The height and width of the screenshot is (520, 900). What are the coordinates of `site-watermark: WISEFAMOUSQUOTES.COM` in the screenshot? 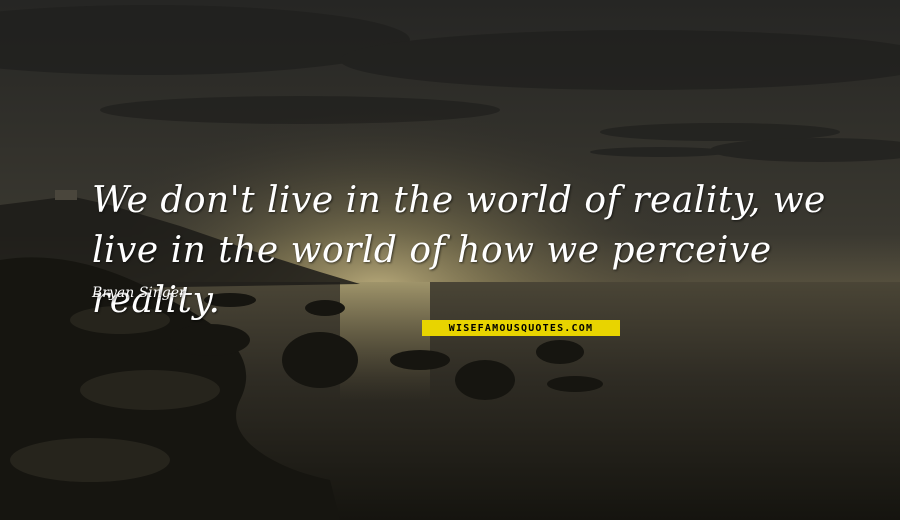 It's located at (521, 328).